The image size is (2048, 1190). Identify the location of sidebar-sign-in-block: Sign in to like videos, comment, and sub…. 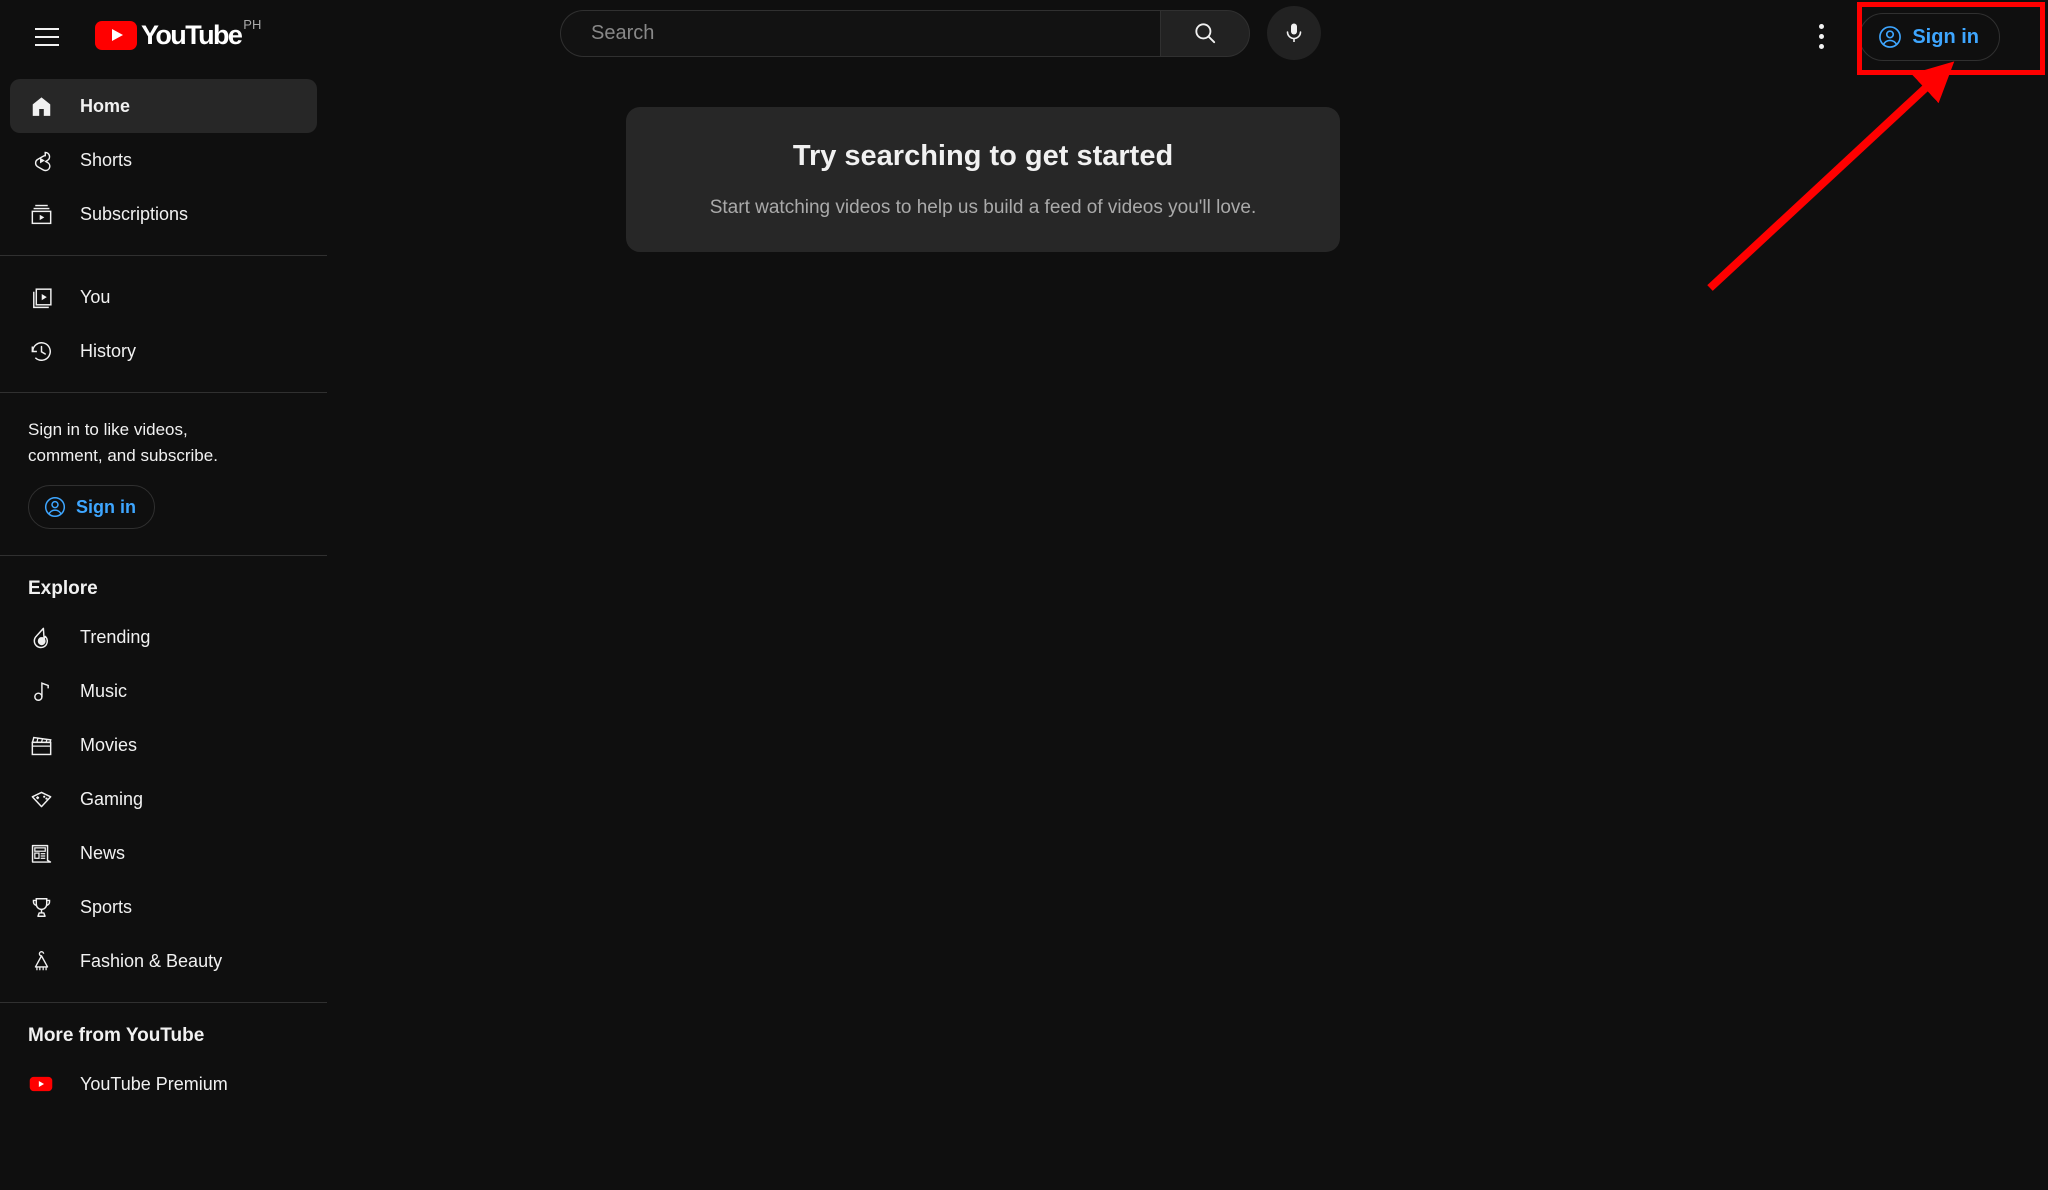
(163, 474).